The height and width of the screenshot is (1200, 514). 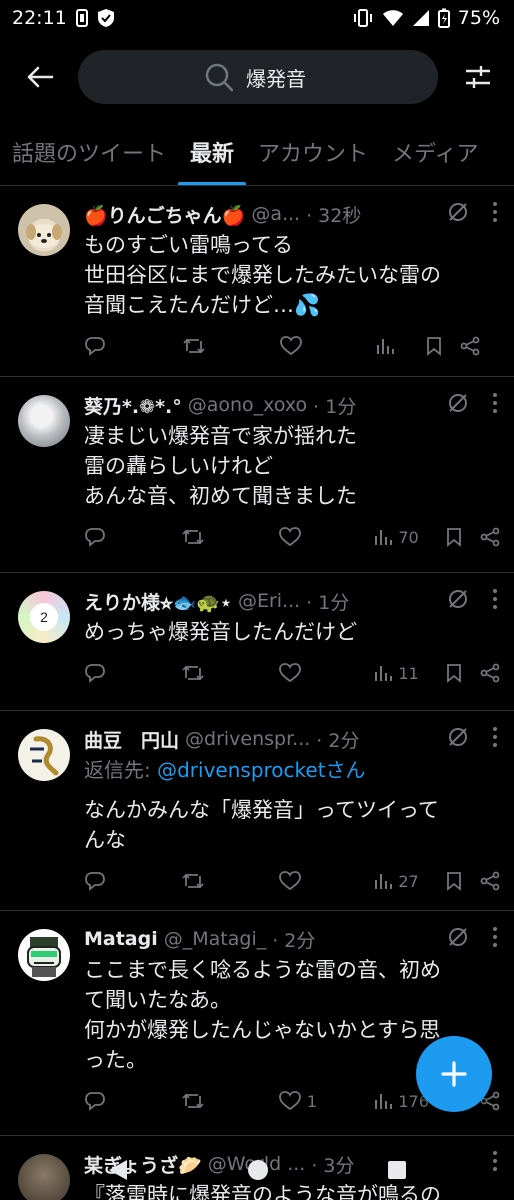 I want to click on tab-media: メディア, so click(x=435, y=151).